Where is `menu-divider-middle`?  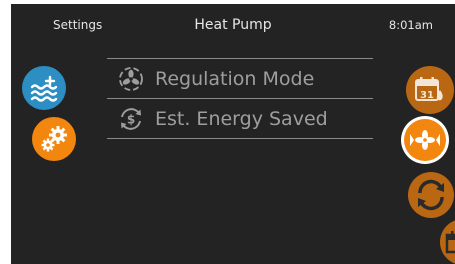
menu-divider-middle is located at coordinates (240, 98).